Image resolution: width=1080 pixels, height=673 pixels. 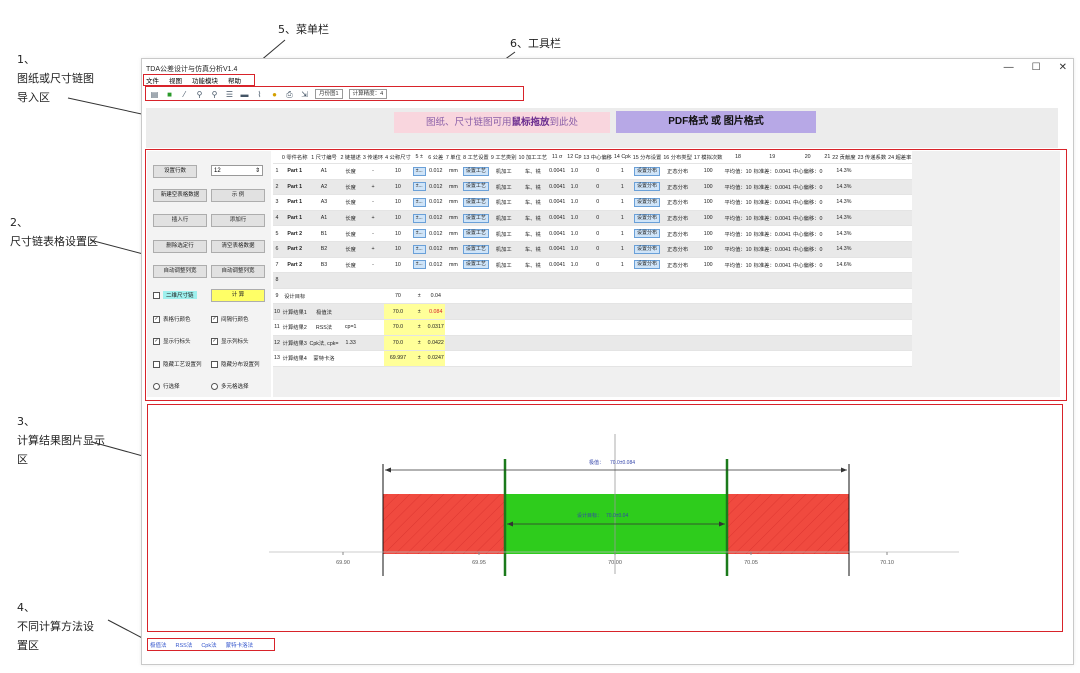 What do you see at coordinates (716, 122) in the screenshot?
I see `format-hint: PDF格式 或 图片格式` at bounding box center [716, 122].